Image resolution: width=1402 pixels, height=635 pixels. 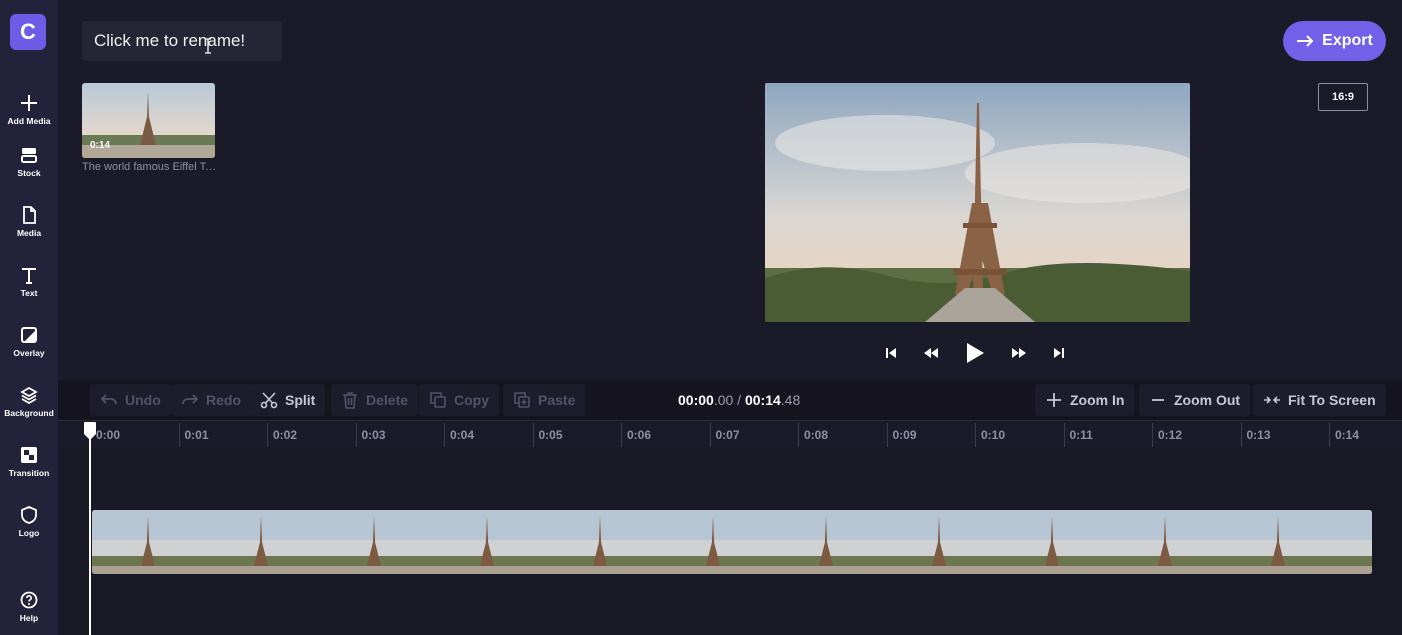 I want to click on copy-button: Copy, so click(x=459, y=400).